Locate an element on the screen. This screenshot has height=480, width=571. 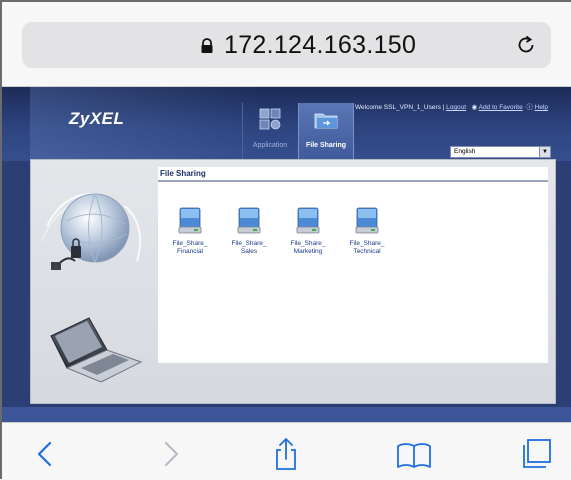
add-to-favorite-link: Add to Favorite is located at coordinates (501, 107).